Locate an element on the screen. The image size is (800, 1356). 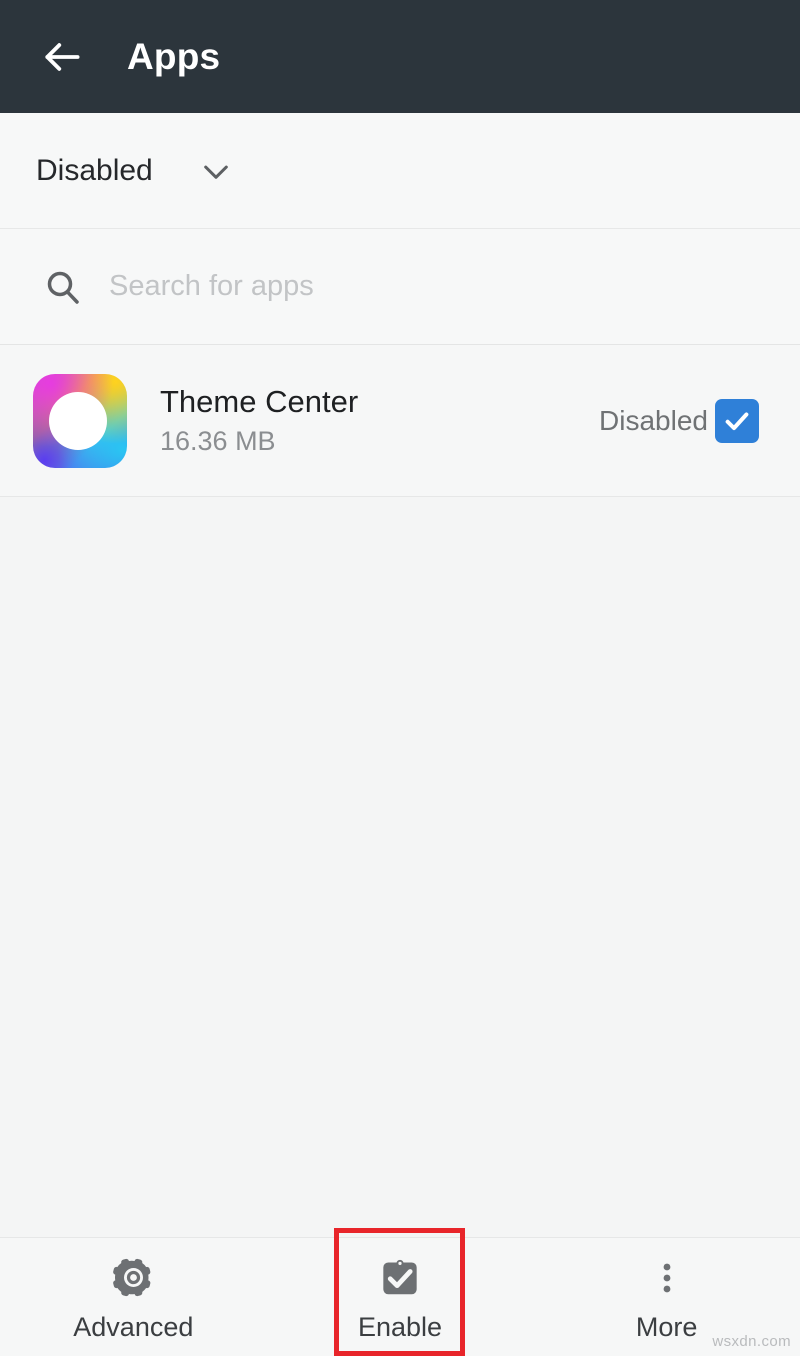
app-info: Theme Center 16.36 MB is located at coordinates (379, 420).